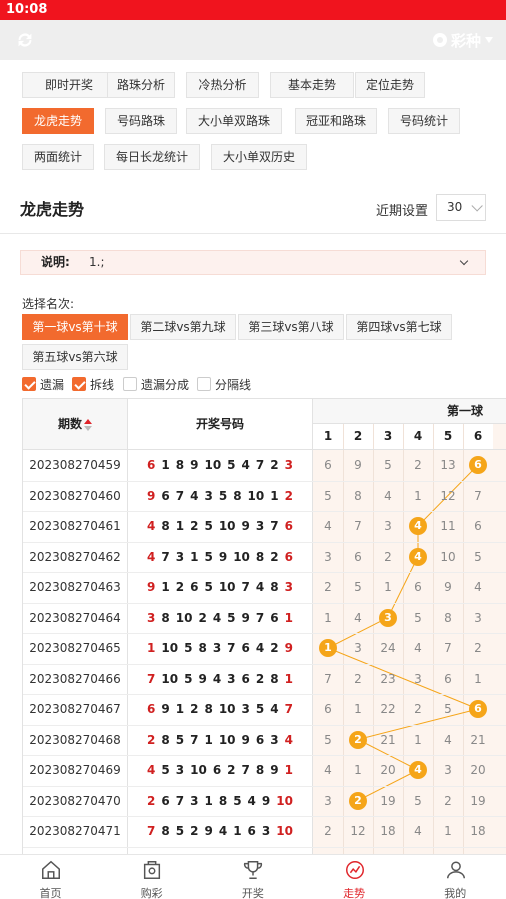 This screenshot has height=899, width=506. What do you see at coordinates (220, 618) in the screenshot?
I see `draw-numbers: 3 8 10 2 4 5 9 7 6 1` at bounding box center [220, 618].